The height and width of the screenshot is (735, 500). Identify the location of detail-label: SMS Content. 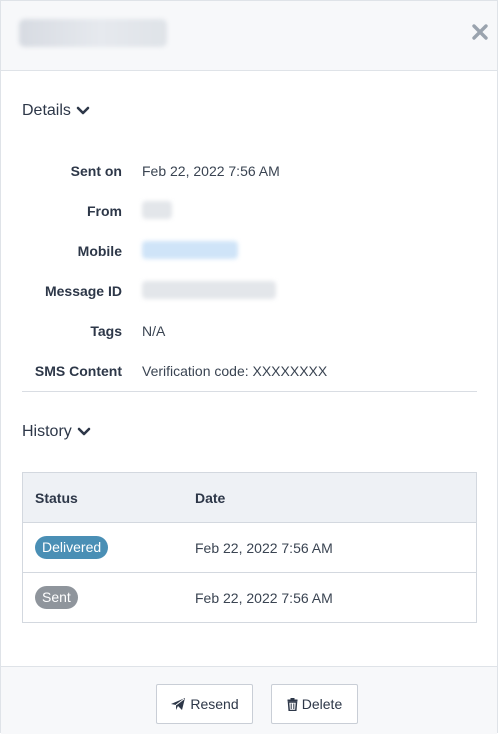
(78, 371).